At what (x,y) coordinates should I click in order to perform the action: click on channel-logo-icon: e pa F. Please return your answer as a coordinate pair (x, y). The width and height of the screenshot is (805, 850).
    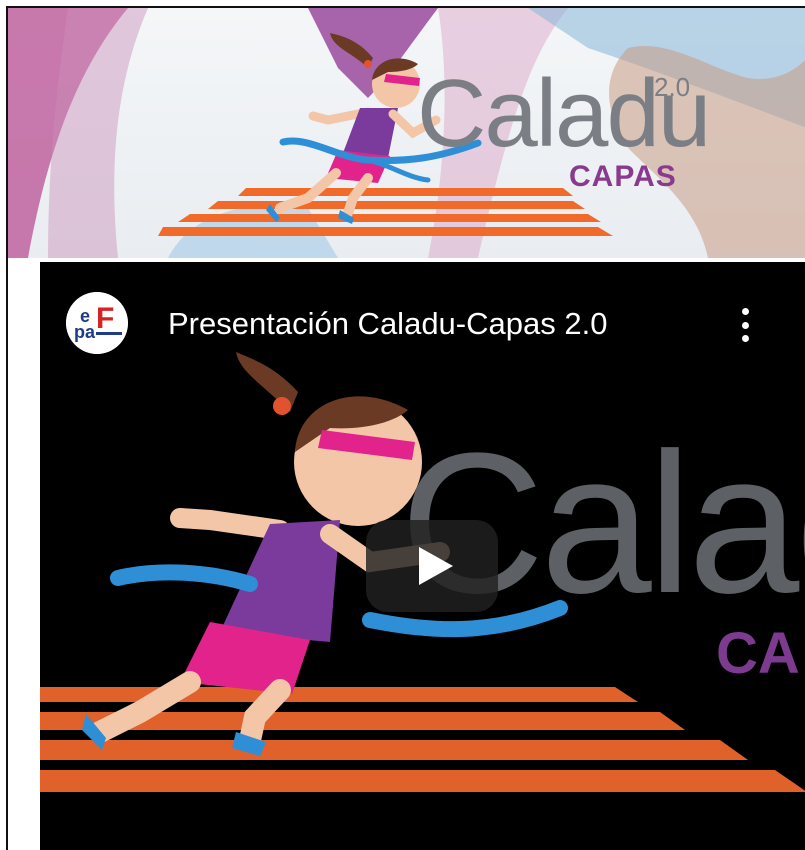
    Looking at the image, I should click on (97, 323).